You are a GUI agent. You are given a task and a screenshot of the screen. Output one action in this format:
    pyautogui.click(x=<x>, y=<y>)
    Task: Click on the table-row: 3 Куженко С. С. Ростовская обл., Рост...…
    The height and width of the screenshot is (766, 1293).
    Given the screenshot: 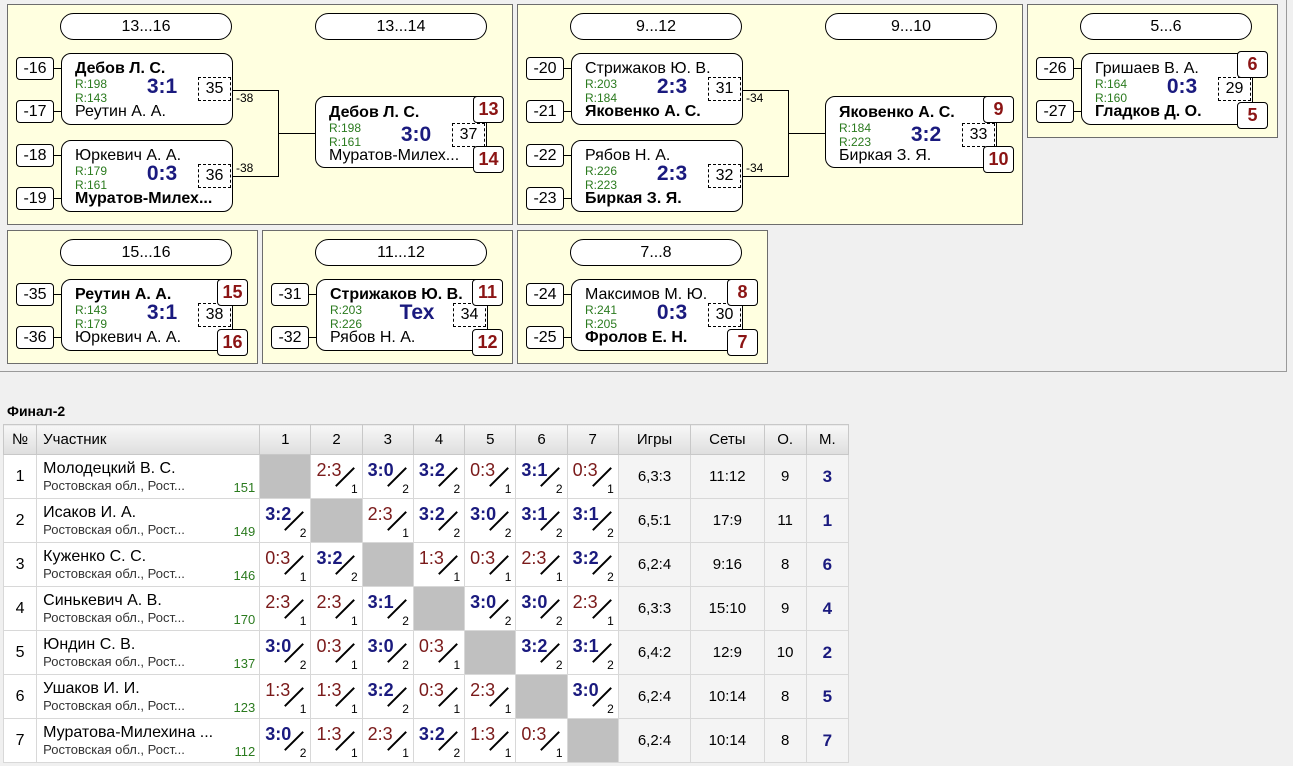 What is the action you would take?
    pyautogui.click(x=426, y=564)
    